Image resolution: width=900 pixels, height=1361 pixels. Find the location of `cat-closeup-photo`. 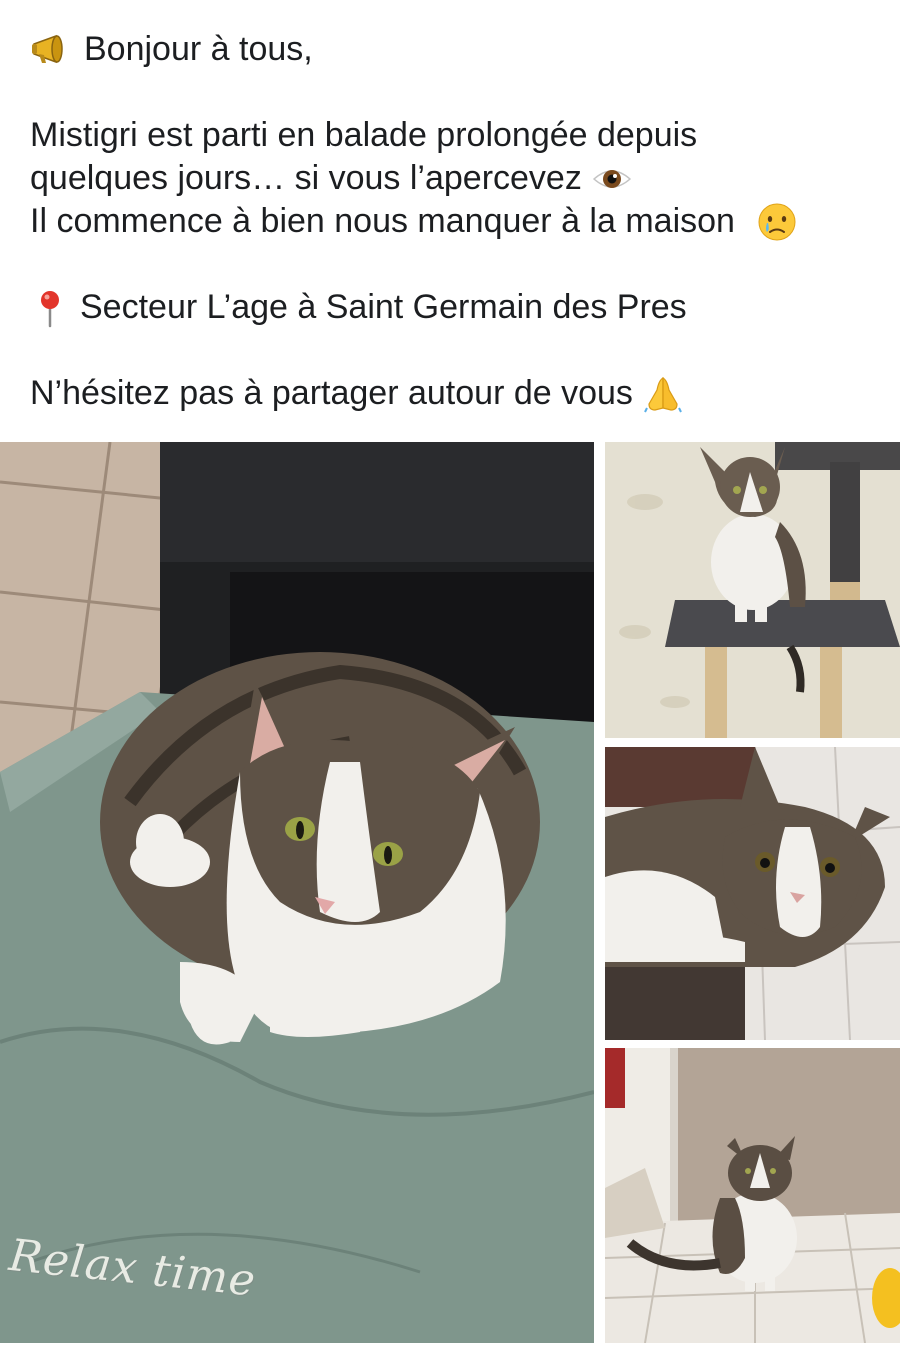

cat-closeup-photo is located at coordinates (752, 893).